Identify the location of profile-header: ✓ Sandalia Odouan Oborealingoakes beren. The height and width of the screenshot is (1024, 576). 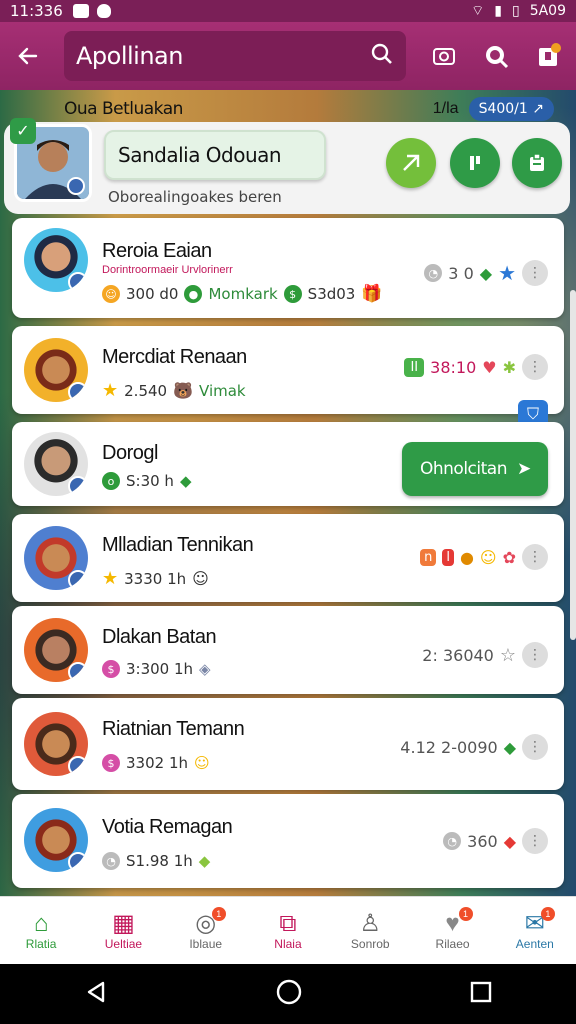
(287, 166).